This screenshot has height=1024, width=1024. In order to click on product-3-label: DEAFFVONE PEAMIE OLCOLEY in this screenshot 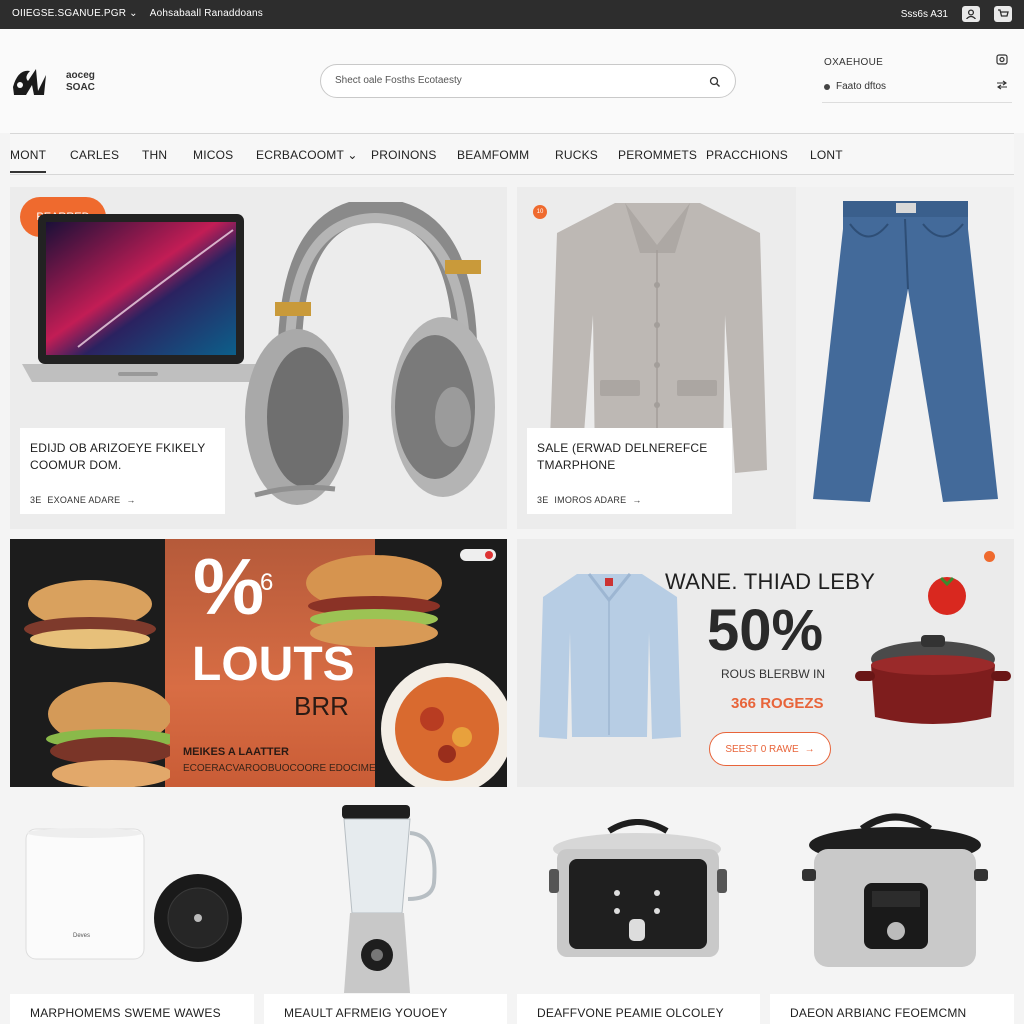, I will do `click(638, 1009)`.